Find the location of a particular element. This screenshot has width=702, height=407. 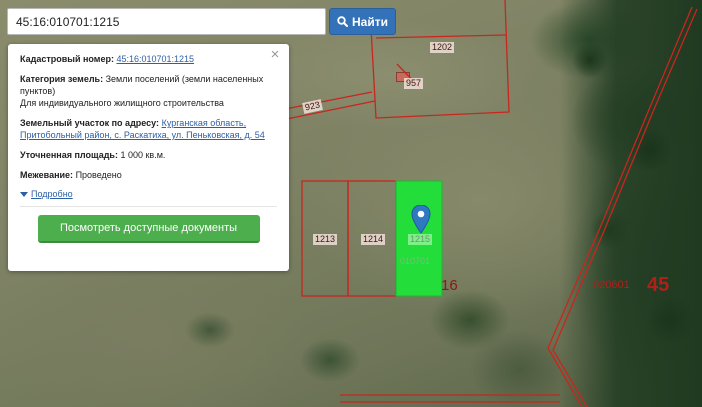

selected-parcel-suffix: 16 is located at coordinates (449, 285).